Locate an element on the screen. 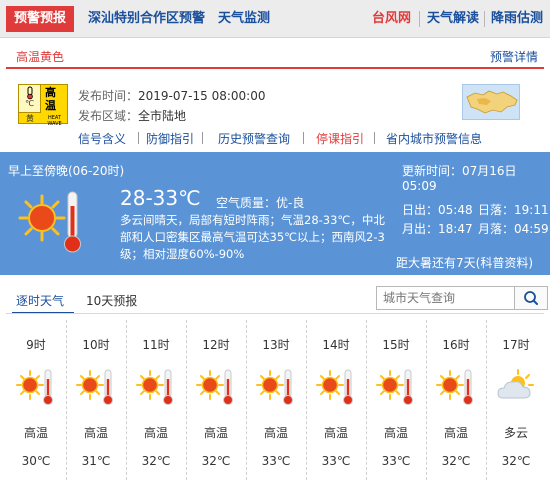 The height and width of the screenshot is (482, 550). partly-cloudy-icon is located at coordinates (516, 386).